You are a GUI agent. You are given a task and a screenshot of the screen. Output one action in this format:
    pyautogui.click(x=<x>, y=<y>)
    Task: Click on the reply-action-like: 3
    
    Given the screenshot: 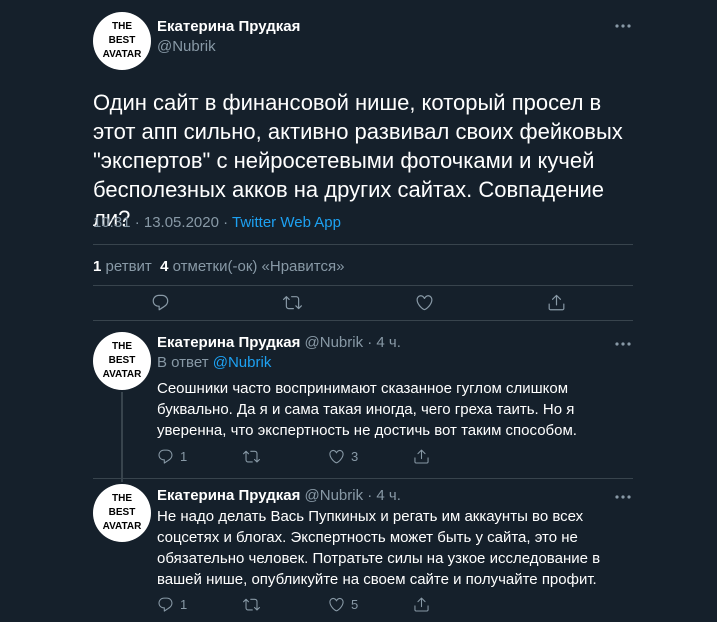 What is the action you would take?
    pyautogui.click(x=343, y=456)
    